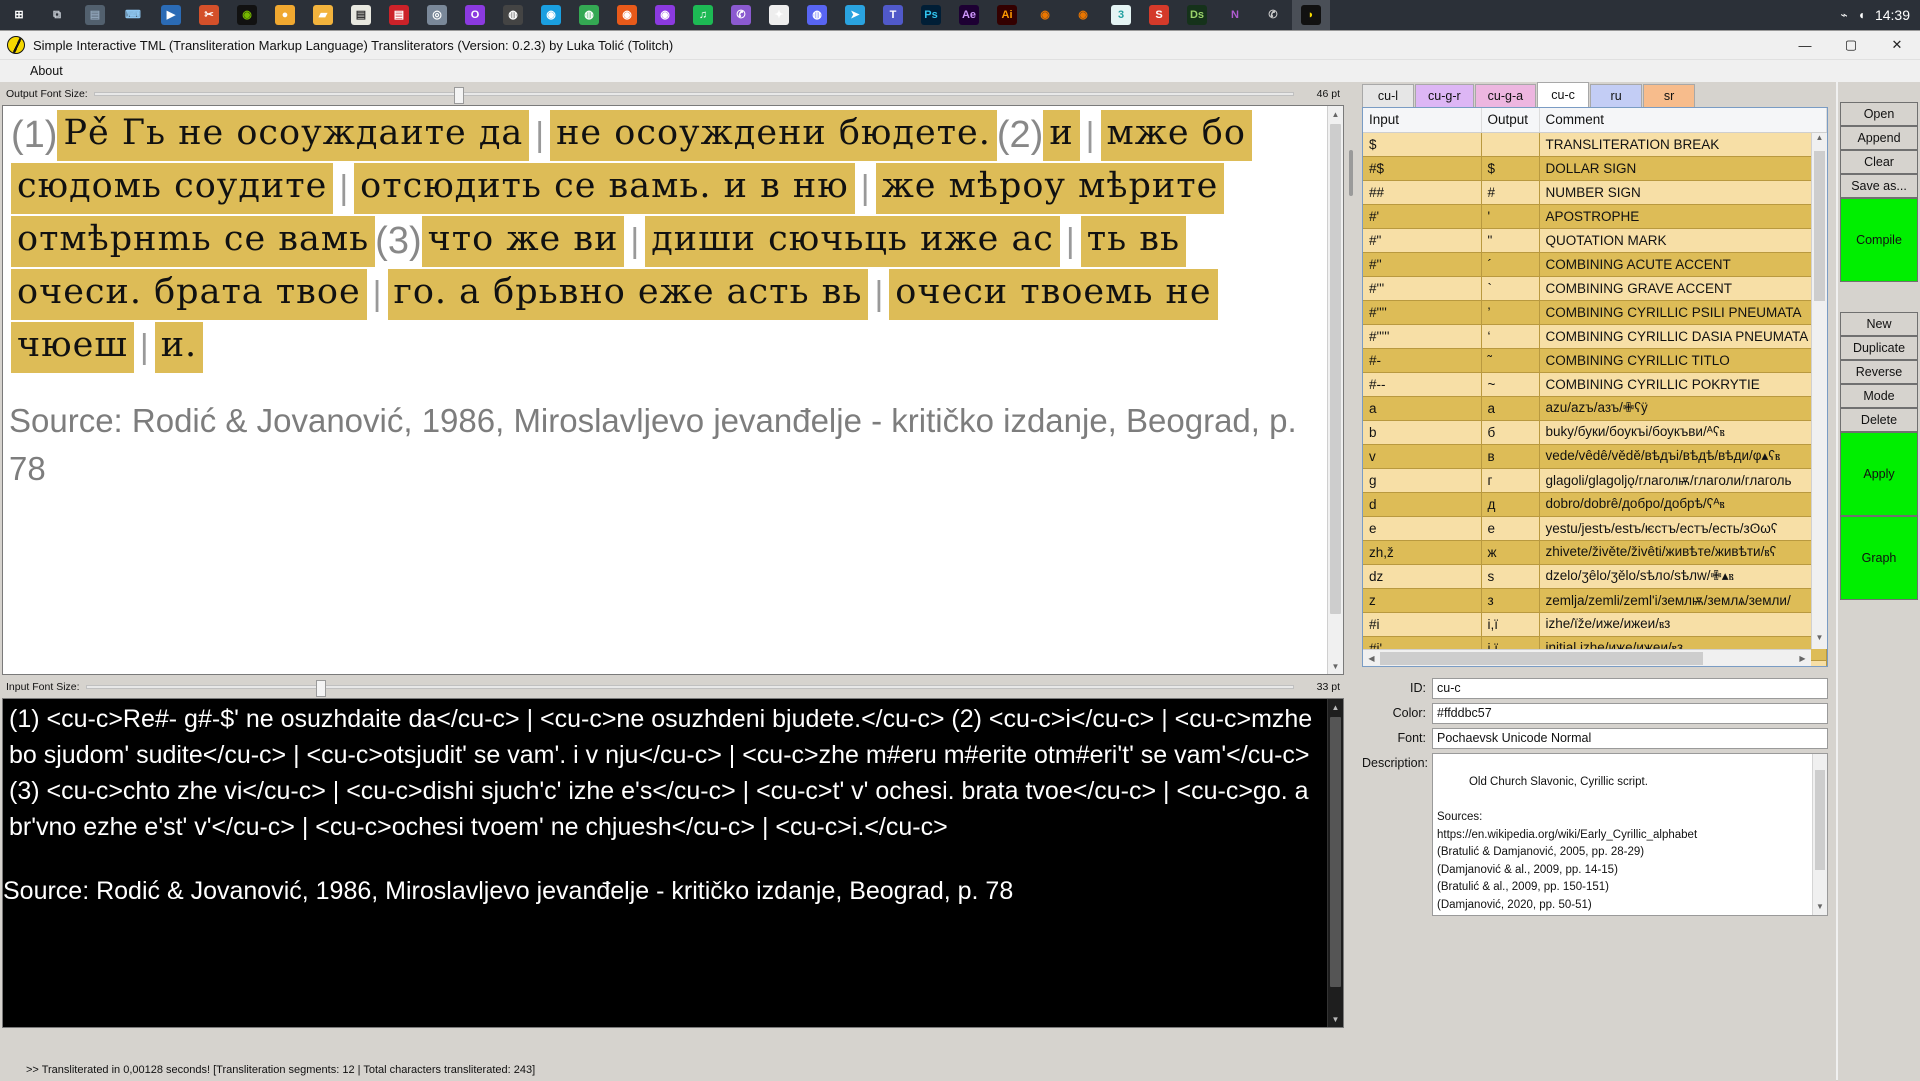  I want to click on cell-comment: COMBINING CYRILLIC TITLO, so click(1683, 360).